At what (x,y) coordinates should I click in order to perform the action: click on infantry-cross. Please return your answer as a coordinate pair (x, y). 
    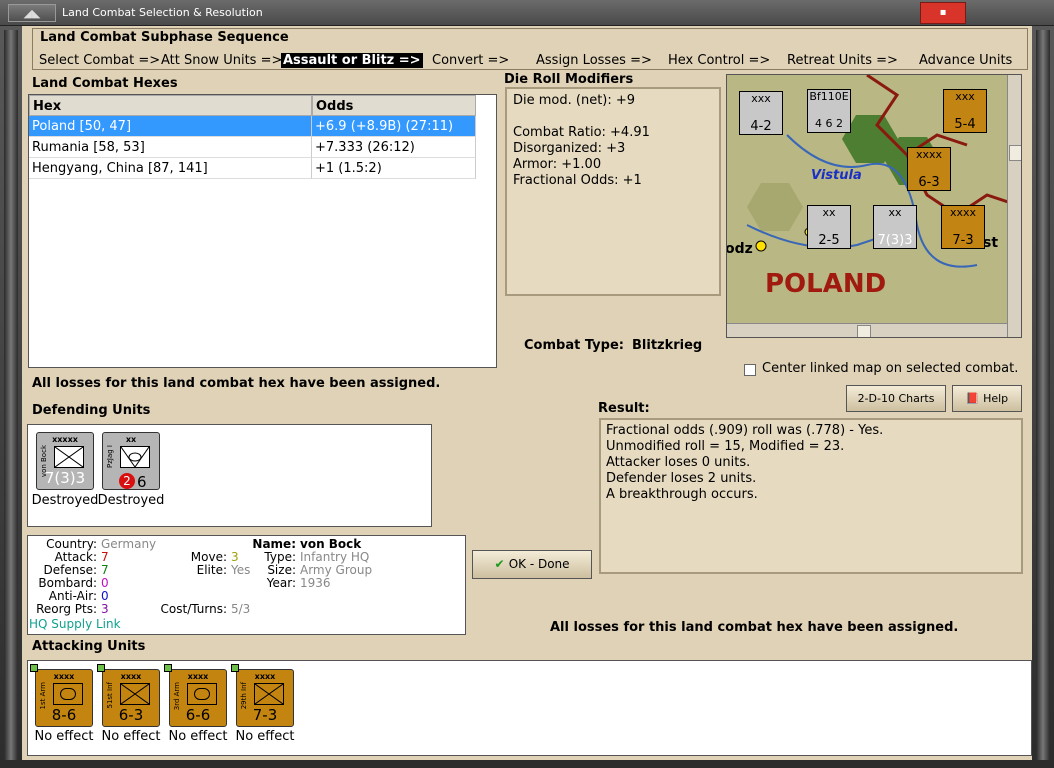
    Looking at the image, I should click on (269, 694).